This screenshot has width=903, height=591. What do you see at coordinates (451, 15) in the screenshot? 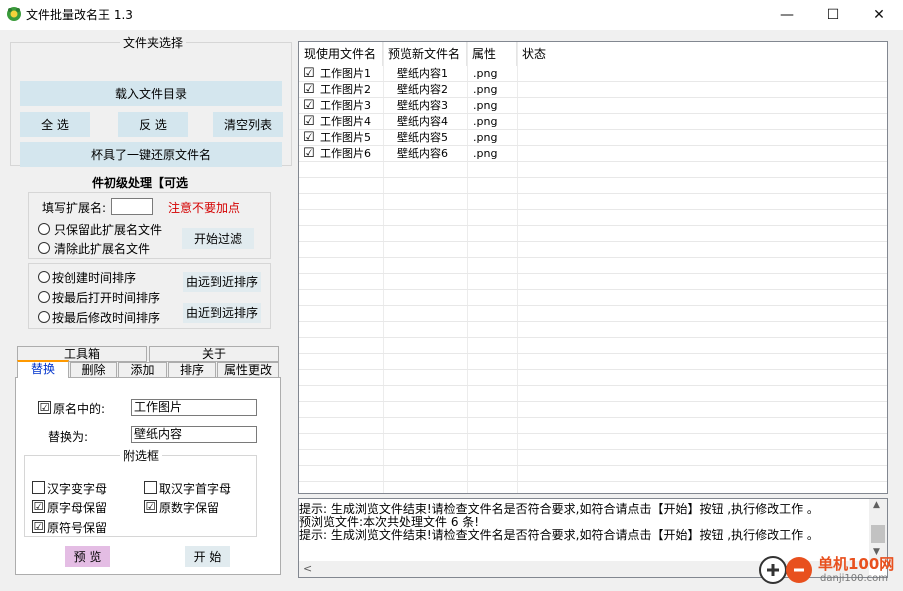
I see `title-bar: 文件批量改名王 1.3 — ☐ ✕` at bounding box center [451, 15].